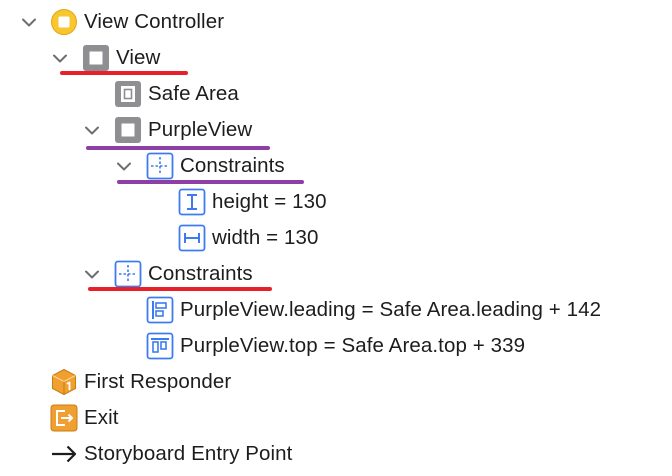  Describe the element at coordinates (64, 382) in the screenshot. I see `first-responder-icon` at that location.